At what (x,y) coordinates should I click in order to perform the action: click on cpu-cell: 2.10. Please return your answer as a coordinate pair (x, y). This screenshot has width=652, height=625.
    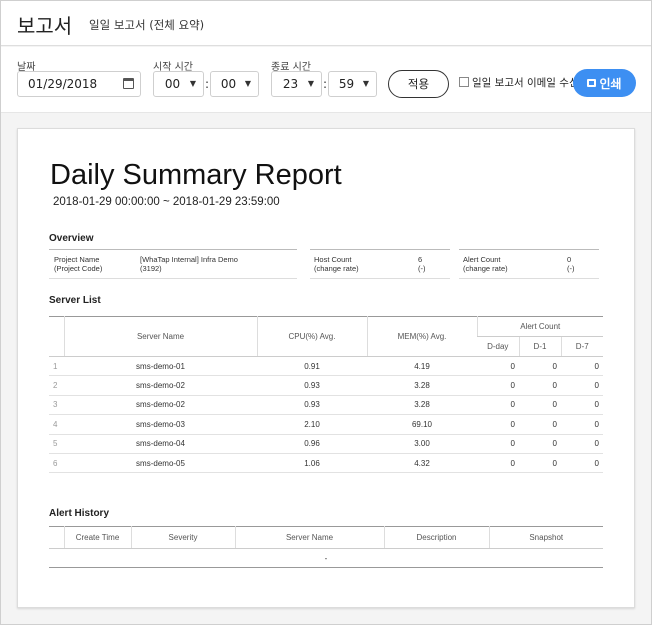
    Looking at the image, I should click on (312, 424).